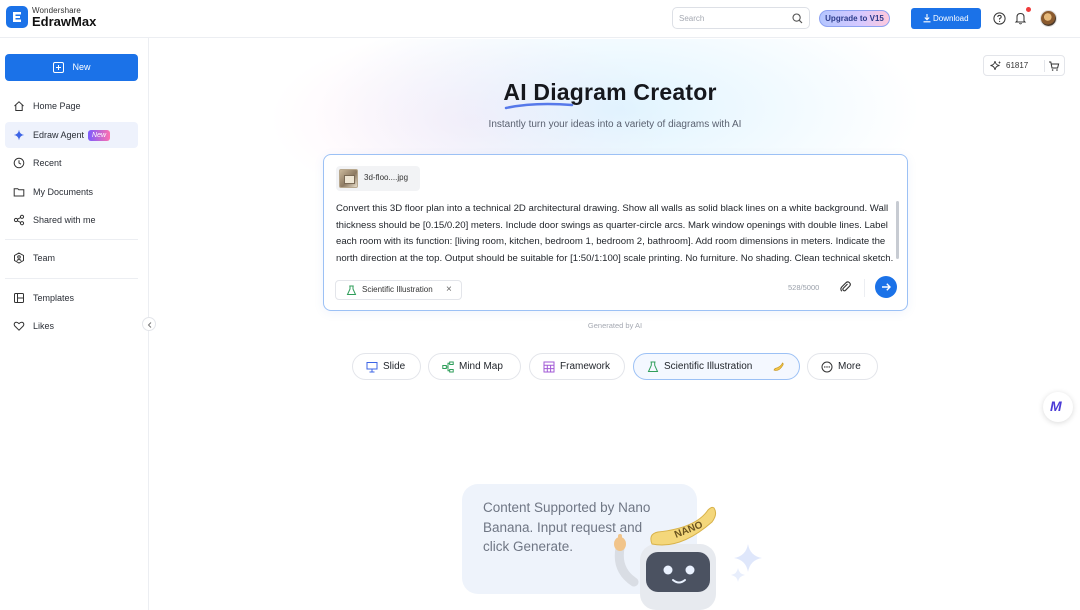 This screenshot has width=1080, height=610. What do you see at coordinates (615, 325) in the screenshot?
I see `generated-by-ai-note: Generated by AI` at bounding box center [615, 325].